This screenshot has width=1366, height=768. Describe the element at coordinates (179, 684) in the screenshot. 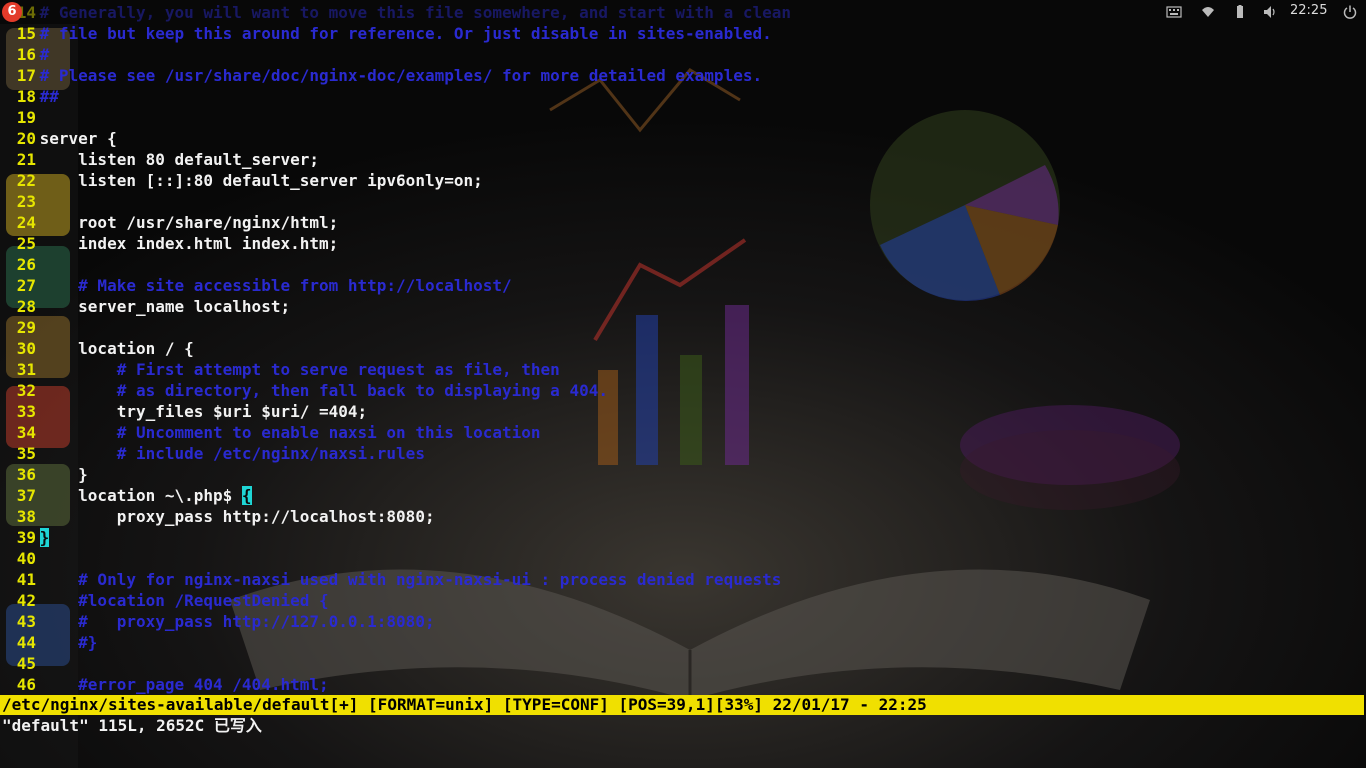

I see `code-comment: #error_page 404 /404.html;` at that location.